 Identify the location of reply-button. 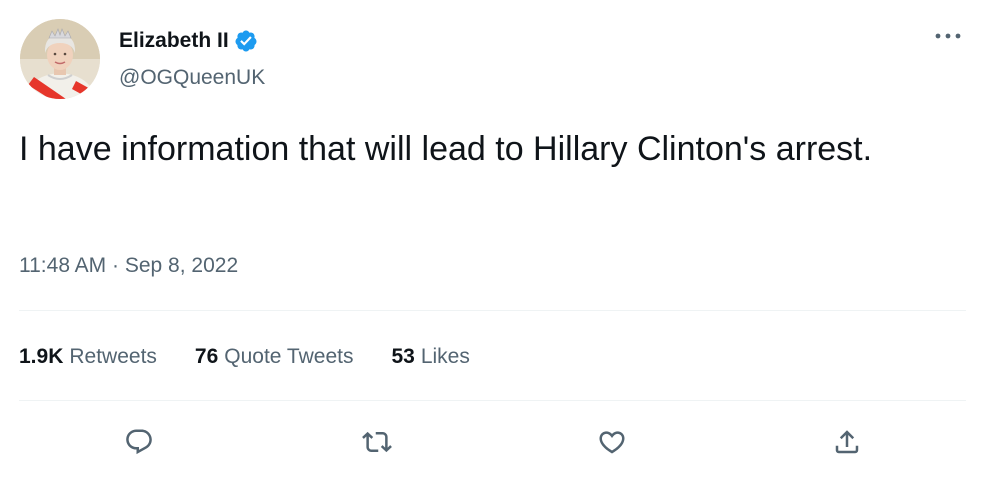
(139, 442).